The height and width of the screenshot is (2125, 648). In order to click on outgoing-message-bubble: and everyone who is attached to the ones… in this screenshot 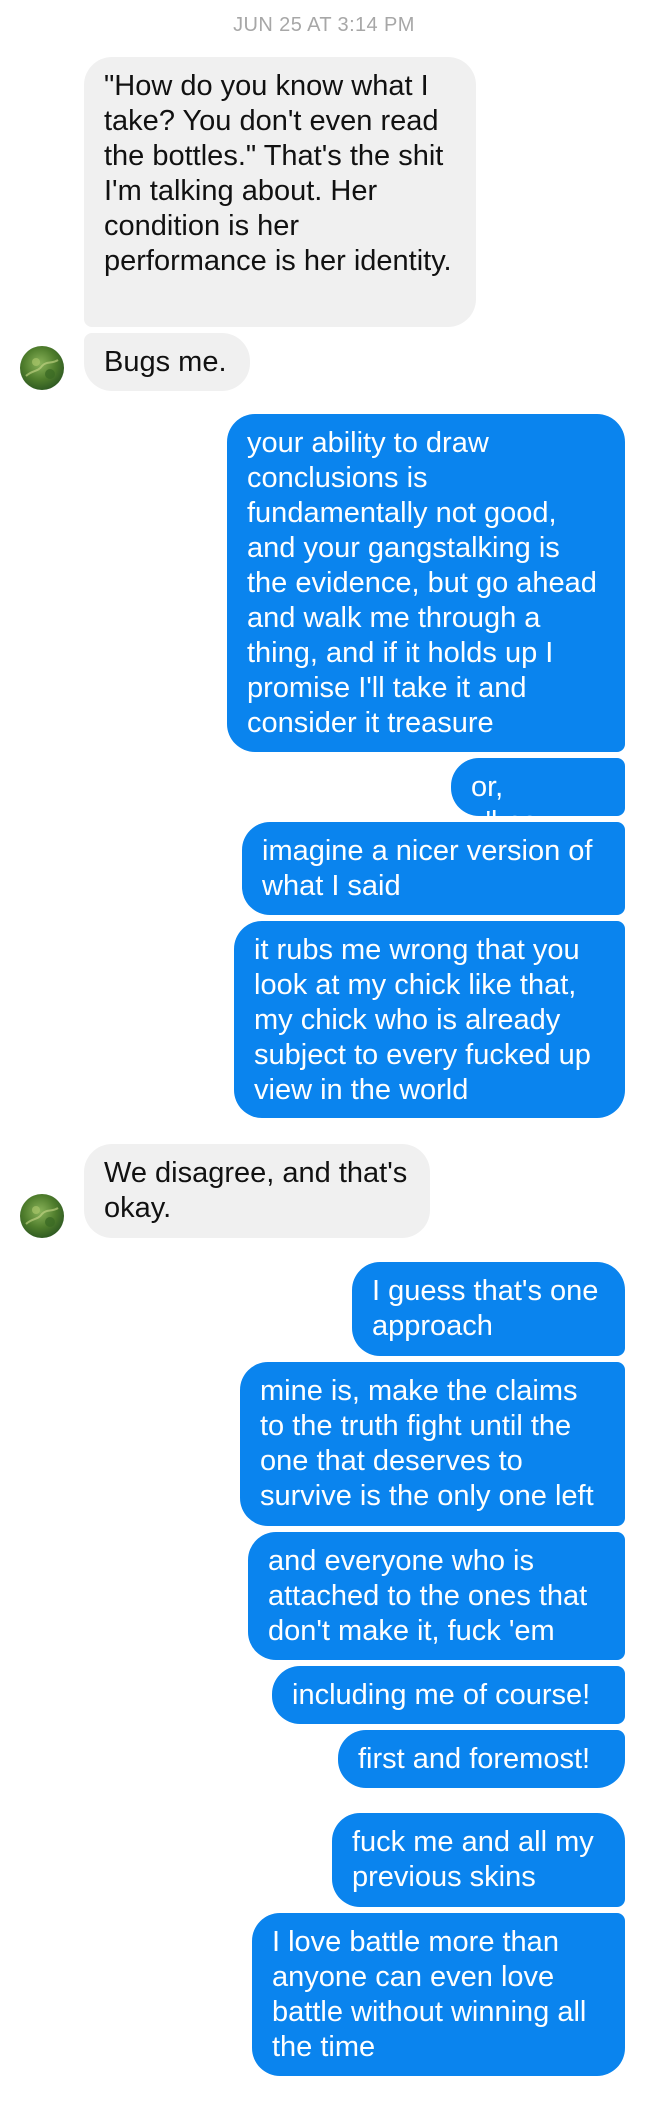, I will do `click(436, 1596)`.